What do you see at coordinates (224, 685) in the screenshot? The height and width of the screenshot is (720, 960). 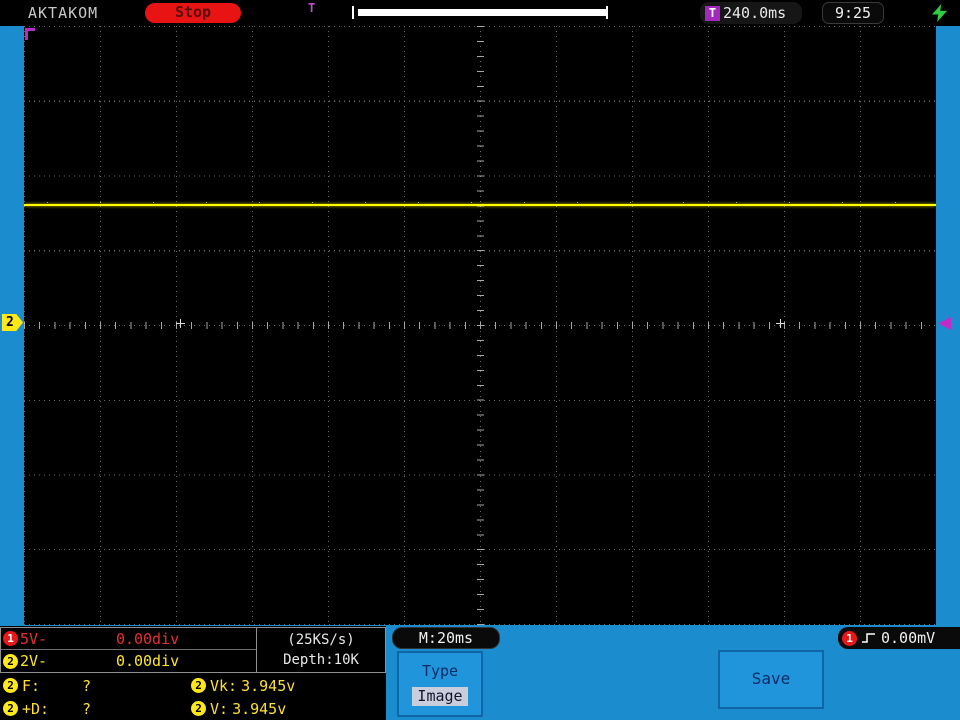 I see `meas-label: Vk:` at bounding box center [224, 685].